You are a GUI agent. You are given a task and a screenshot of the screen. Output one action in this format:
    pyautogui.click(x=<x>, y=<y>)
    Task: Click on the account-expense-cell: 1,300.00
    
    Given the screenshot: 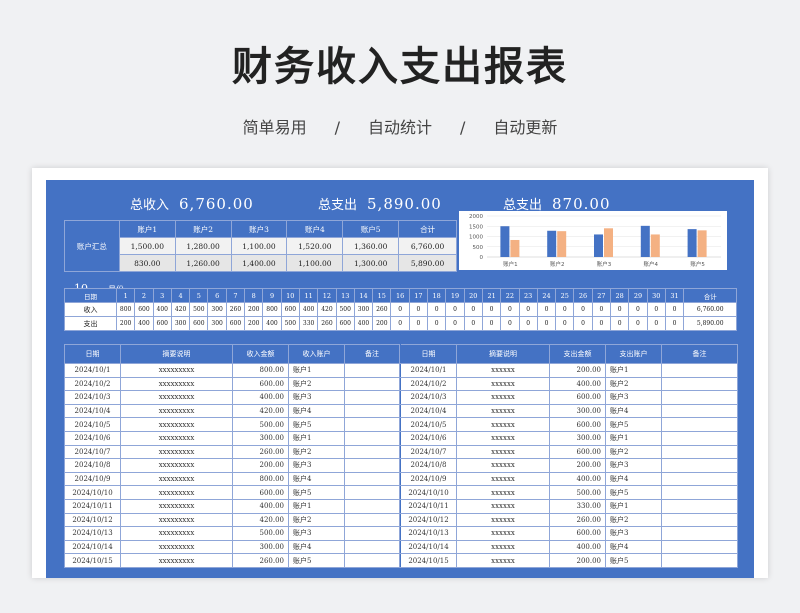 What is the action you would take?
    pyautogui.click(x=371, y=263)
    